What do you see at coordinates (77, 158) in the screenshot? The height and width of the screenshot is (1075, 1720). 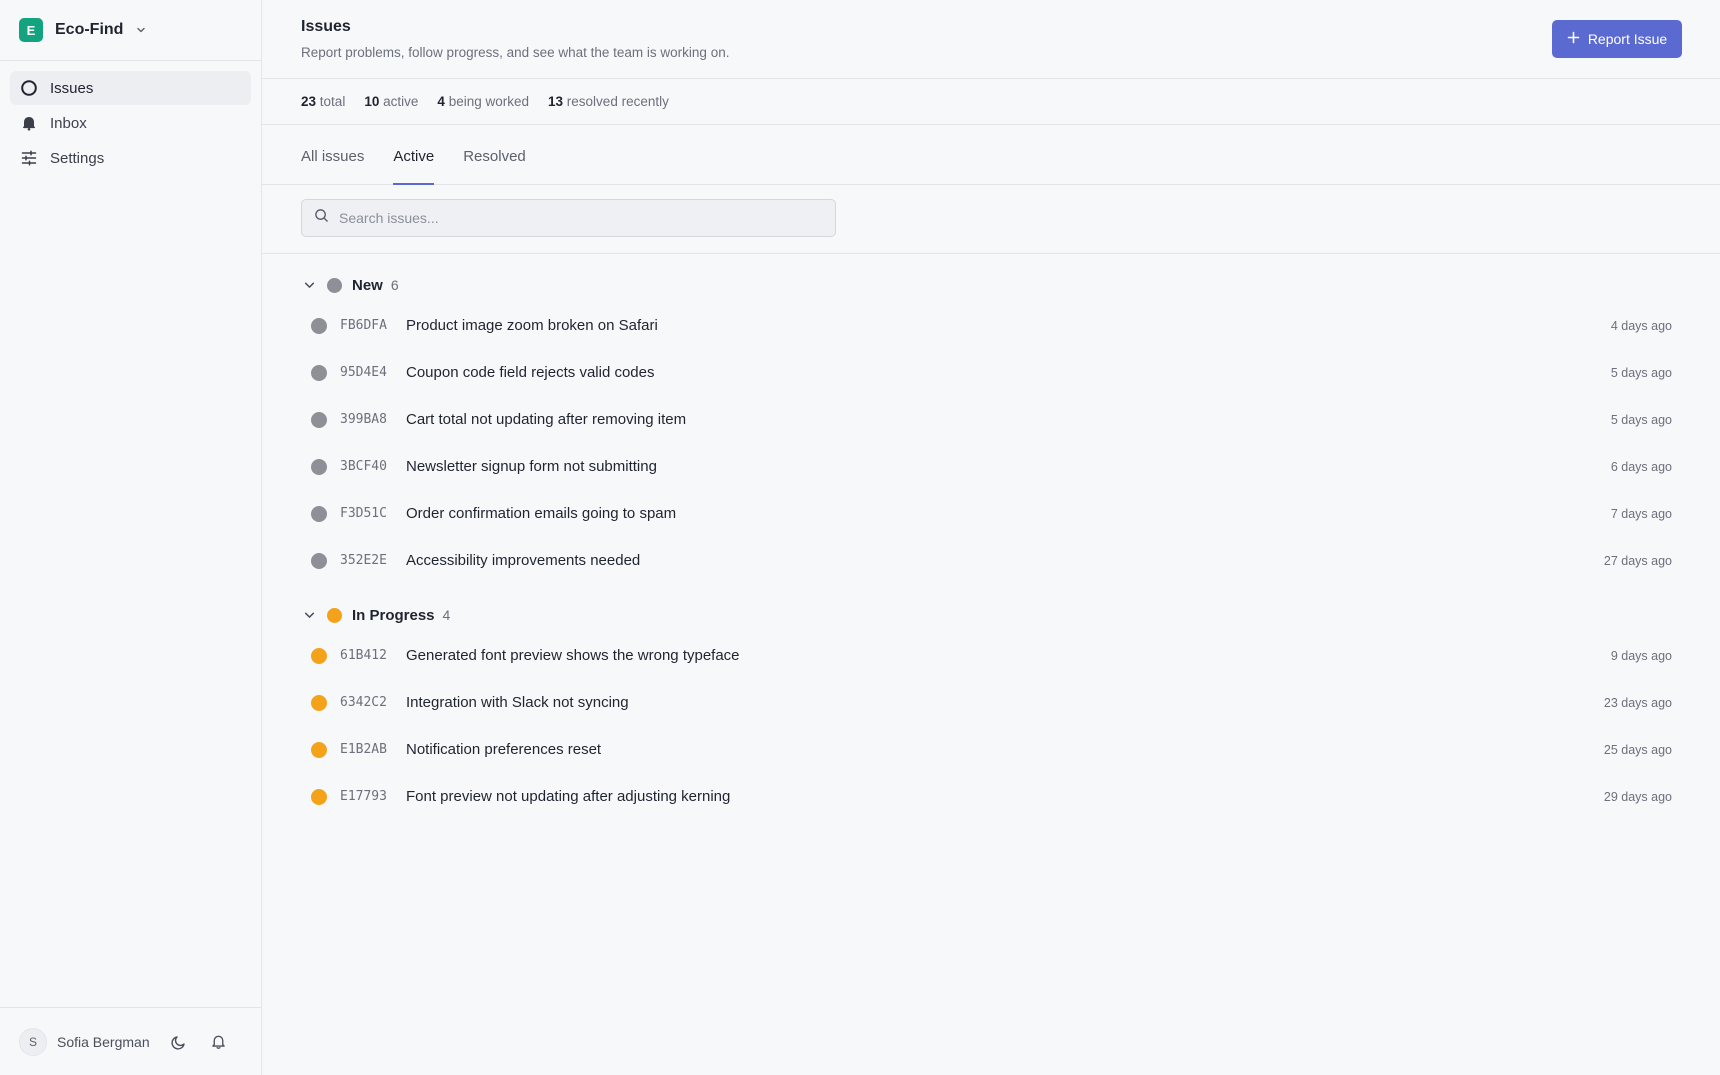 I see `sidebar-item-label: Settings` at bounding box center [77, 158].